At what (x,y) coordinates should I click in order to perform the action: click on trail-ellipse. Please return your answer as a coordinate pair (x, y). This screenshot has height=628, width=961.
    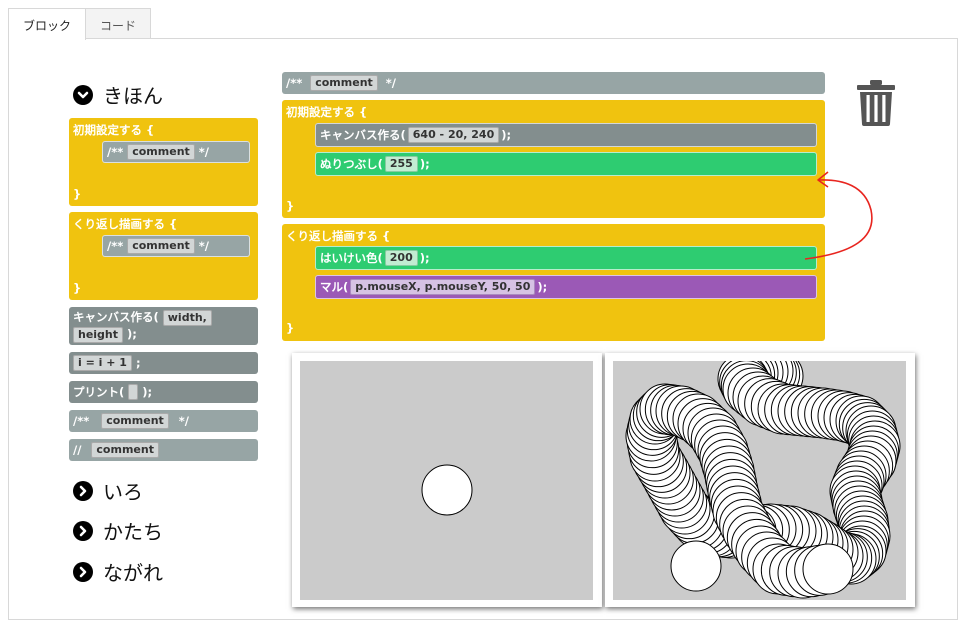
    Looking at the image, I should click on (828, 569).